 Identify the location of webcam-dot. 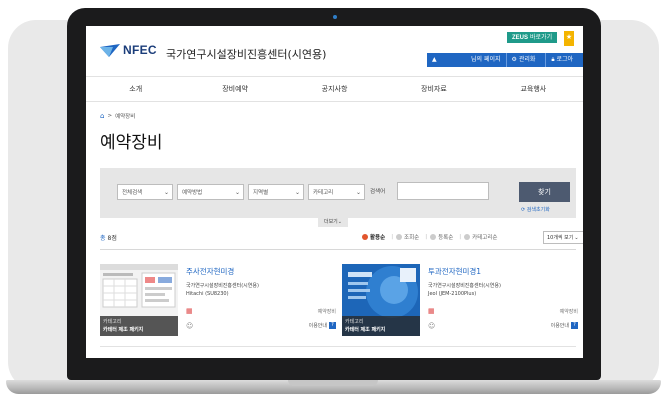
(335, 17).